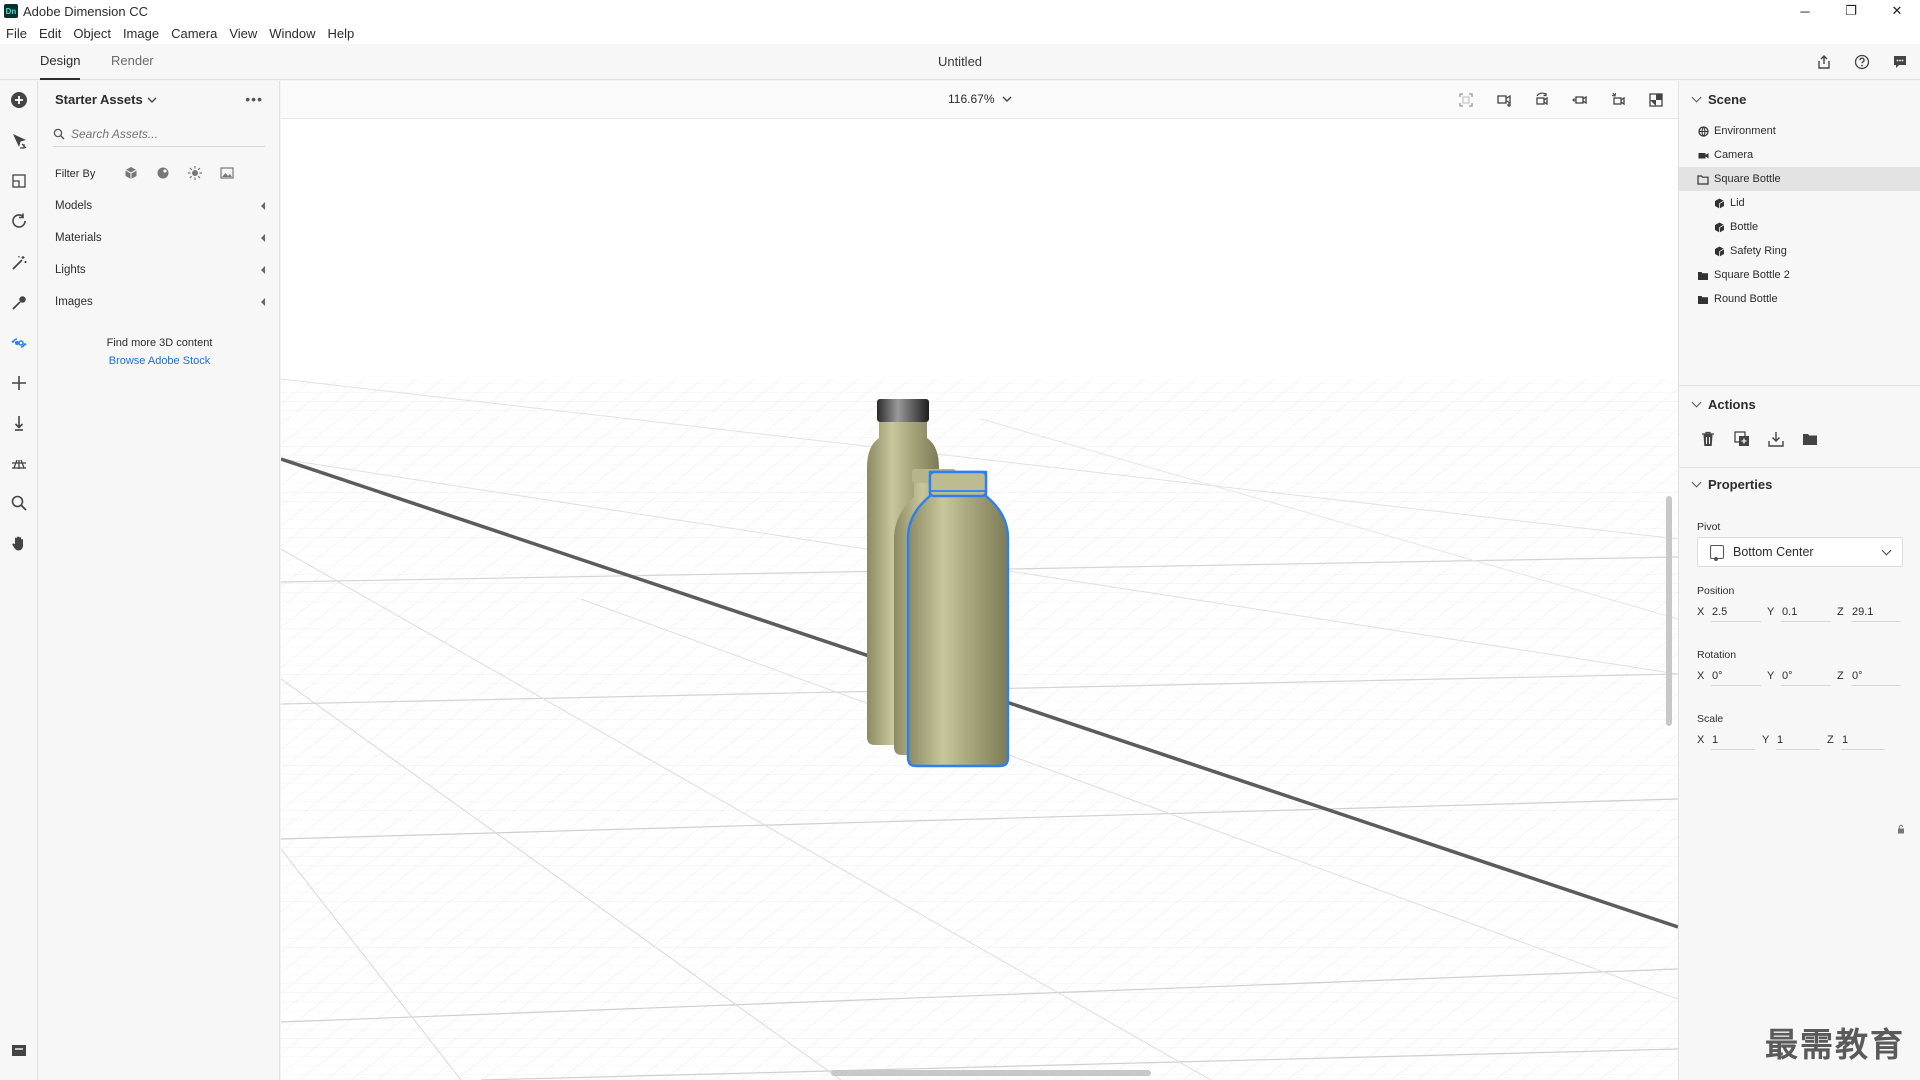 The height and width of the screenshot is (1080, 1920). I want to click on close-button: ✕, so click(1897, 11).